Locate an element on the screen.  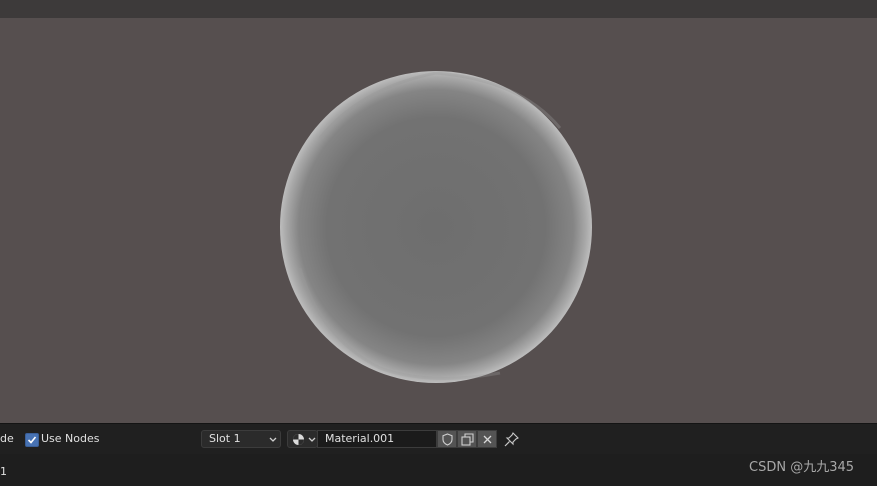
use-nodes-checkbox is located at coordinates (32, 440).